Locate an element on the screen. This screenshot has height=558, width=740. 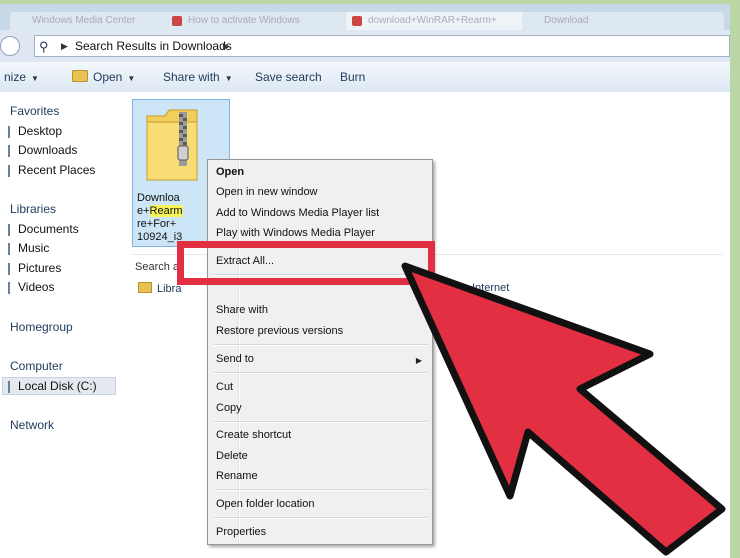
nav-label: Documents is located at coordinates (48, 229).